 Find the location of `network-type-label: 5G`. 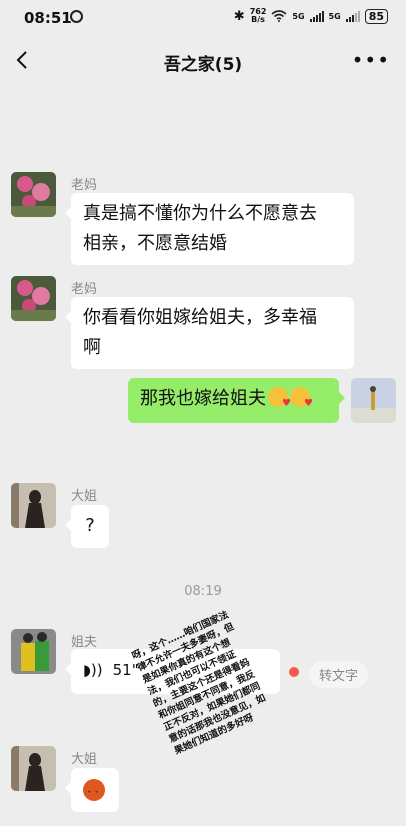

network-type-label: 5G is located at coordinates (298, 16).